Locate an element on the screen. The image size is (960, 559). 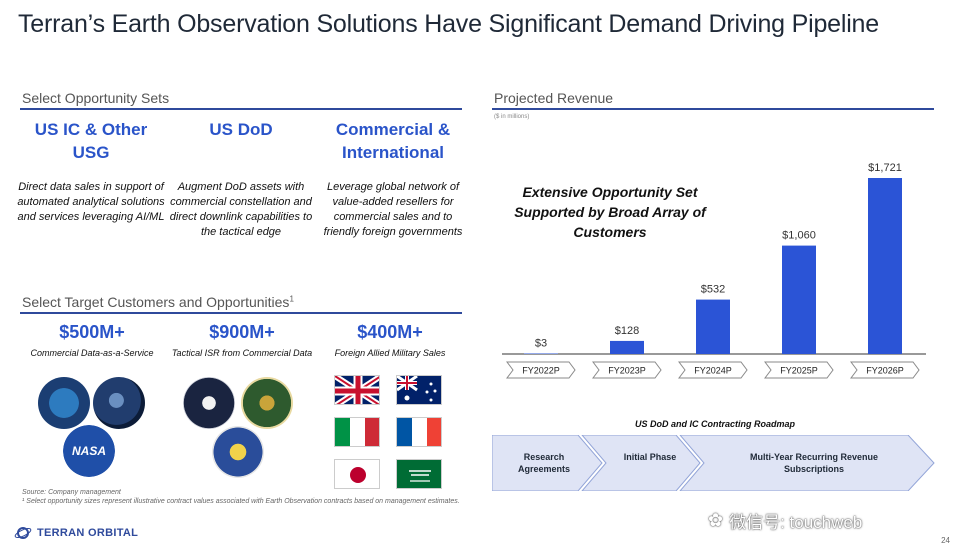
italy-flag-icon is located at coordinates (357, 432).